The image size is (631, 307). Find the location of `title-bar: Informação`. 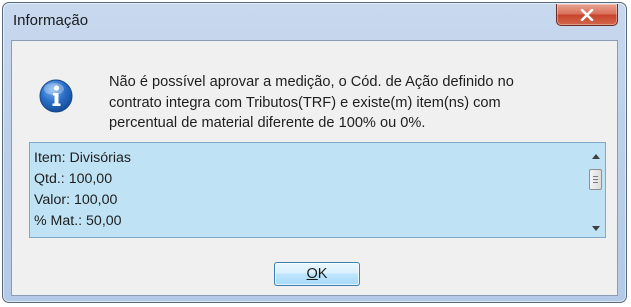

title-bar: Informação is located at coordinates (314, 21).